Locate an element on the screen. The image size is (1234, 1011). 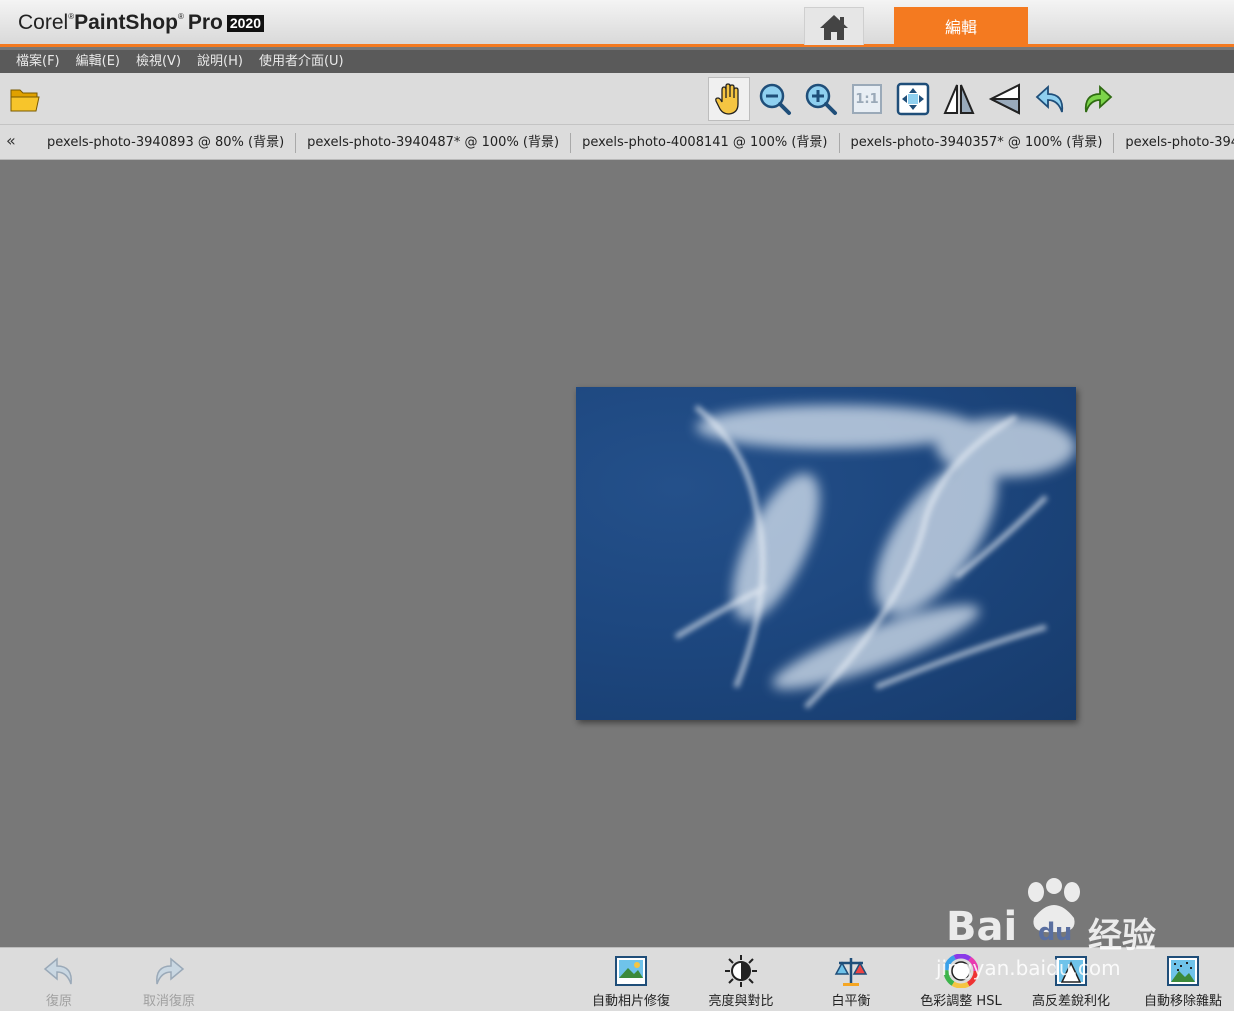
document-tab: pexels-photo-3940357* @ 100% (背景) is located at coordinates (977, 142).